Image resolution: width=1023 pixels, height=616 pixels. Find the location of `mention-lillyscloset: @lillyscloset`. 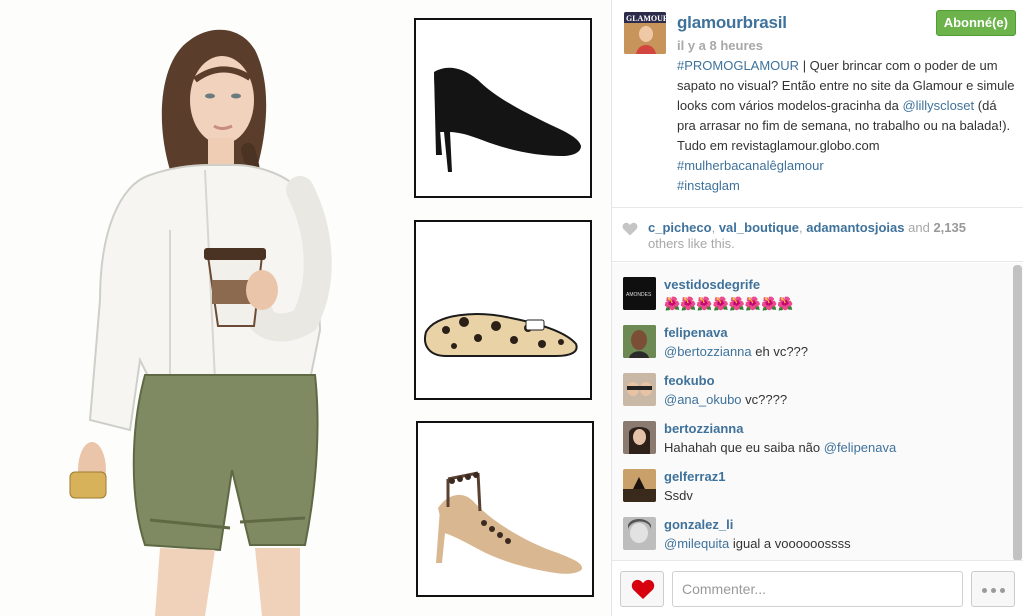

mention-lillyscloset: @lillyscloset is located at coordinates (938, 105).